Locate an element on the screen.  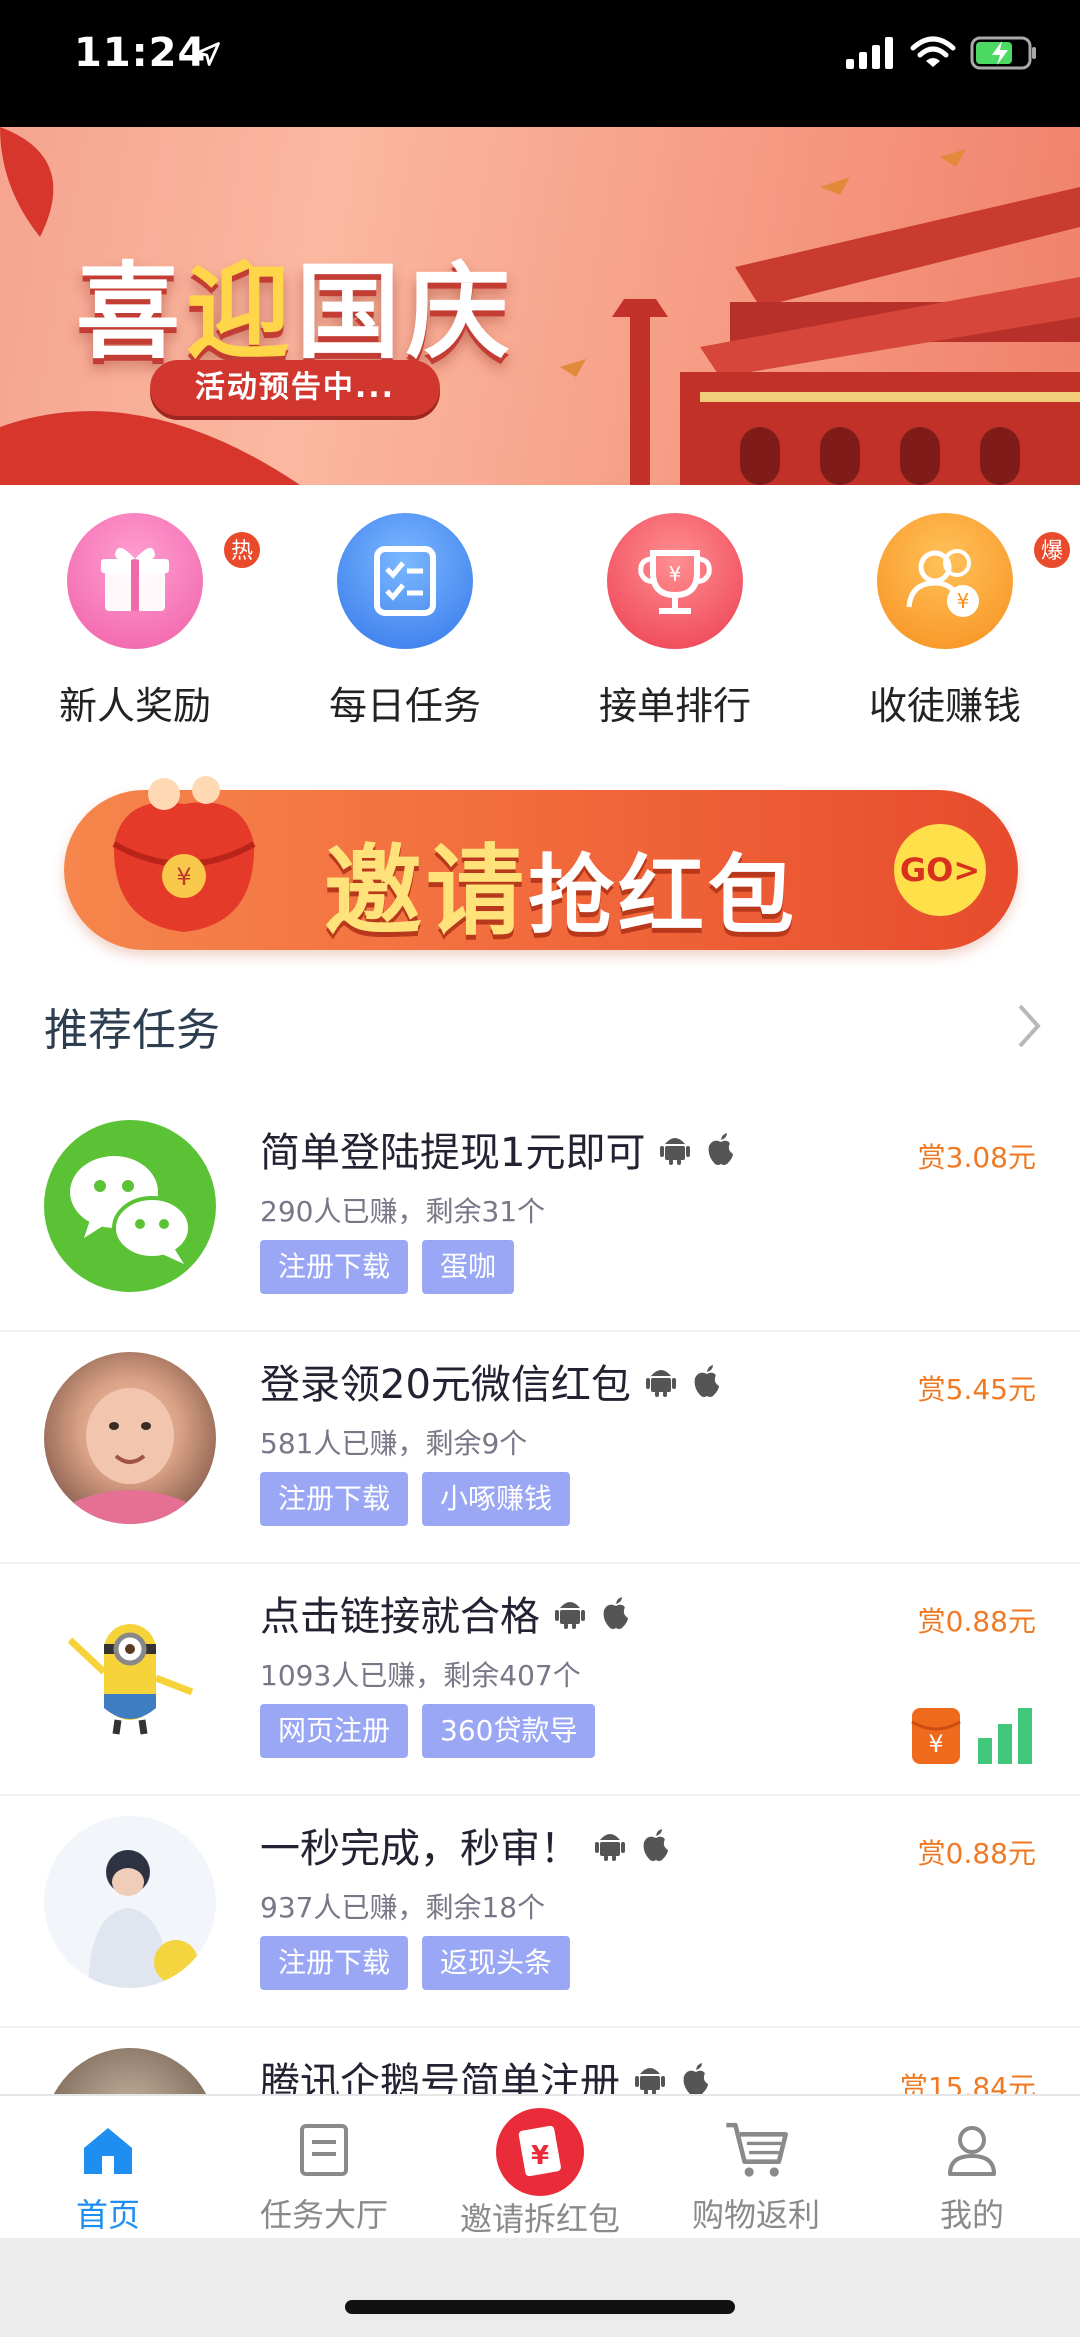
quick-item-newbie-reward: 热 新人奖励 is located at coordinates (135, 618).